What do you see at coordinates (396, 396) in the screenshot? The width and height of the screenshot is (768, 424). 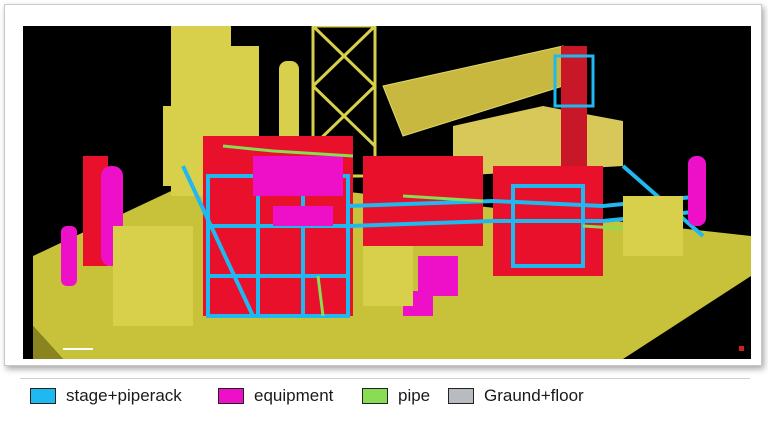 I see `legend-item-pipe: pipe` at bounding box center [396, 396].